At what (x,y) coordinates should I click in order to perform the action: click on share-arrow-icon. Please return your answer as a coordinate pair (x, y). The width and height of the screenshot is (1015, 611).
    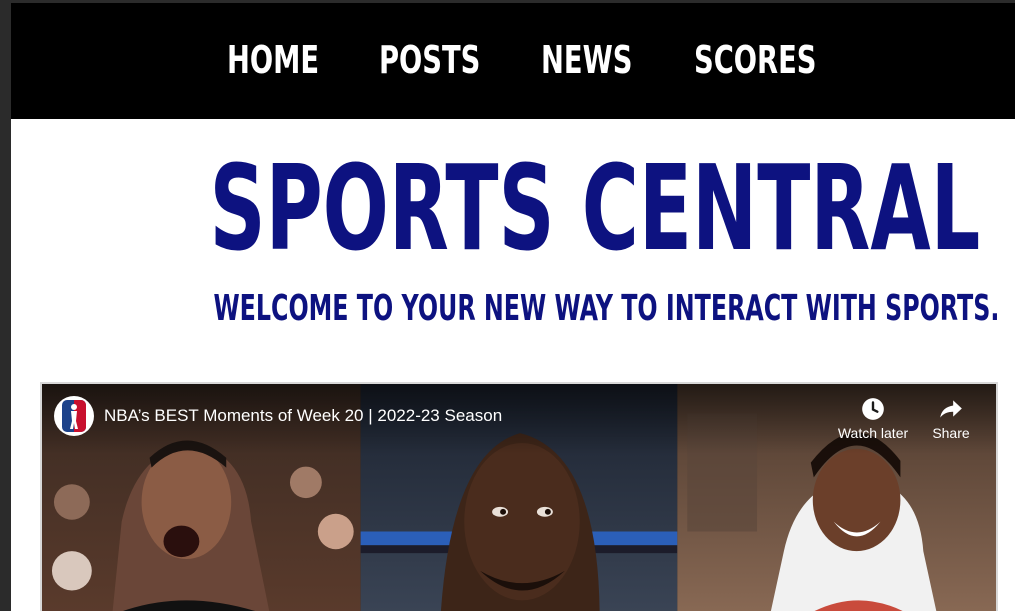
    Looking at the image, I should click on (951, 409).